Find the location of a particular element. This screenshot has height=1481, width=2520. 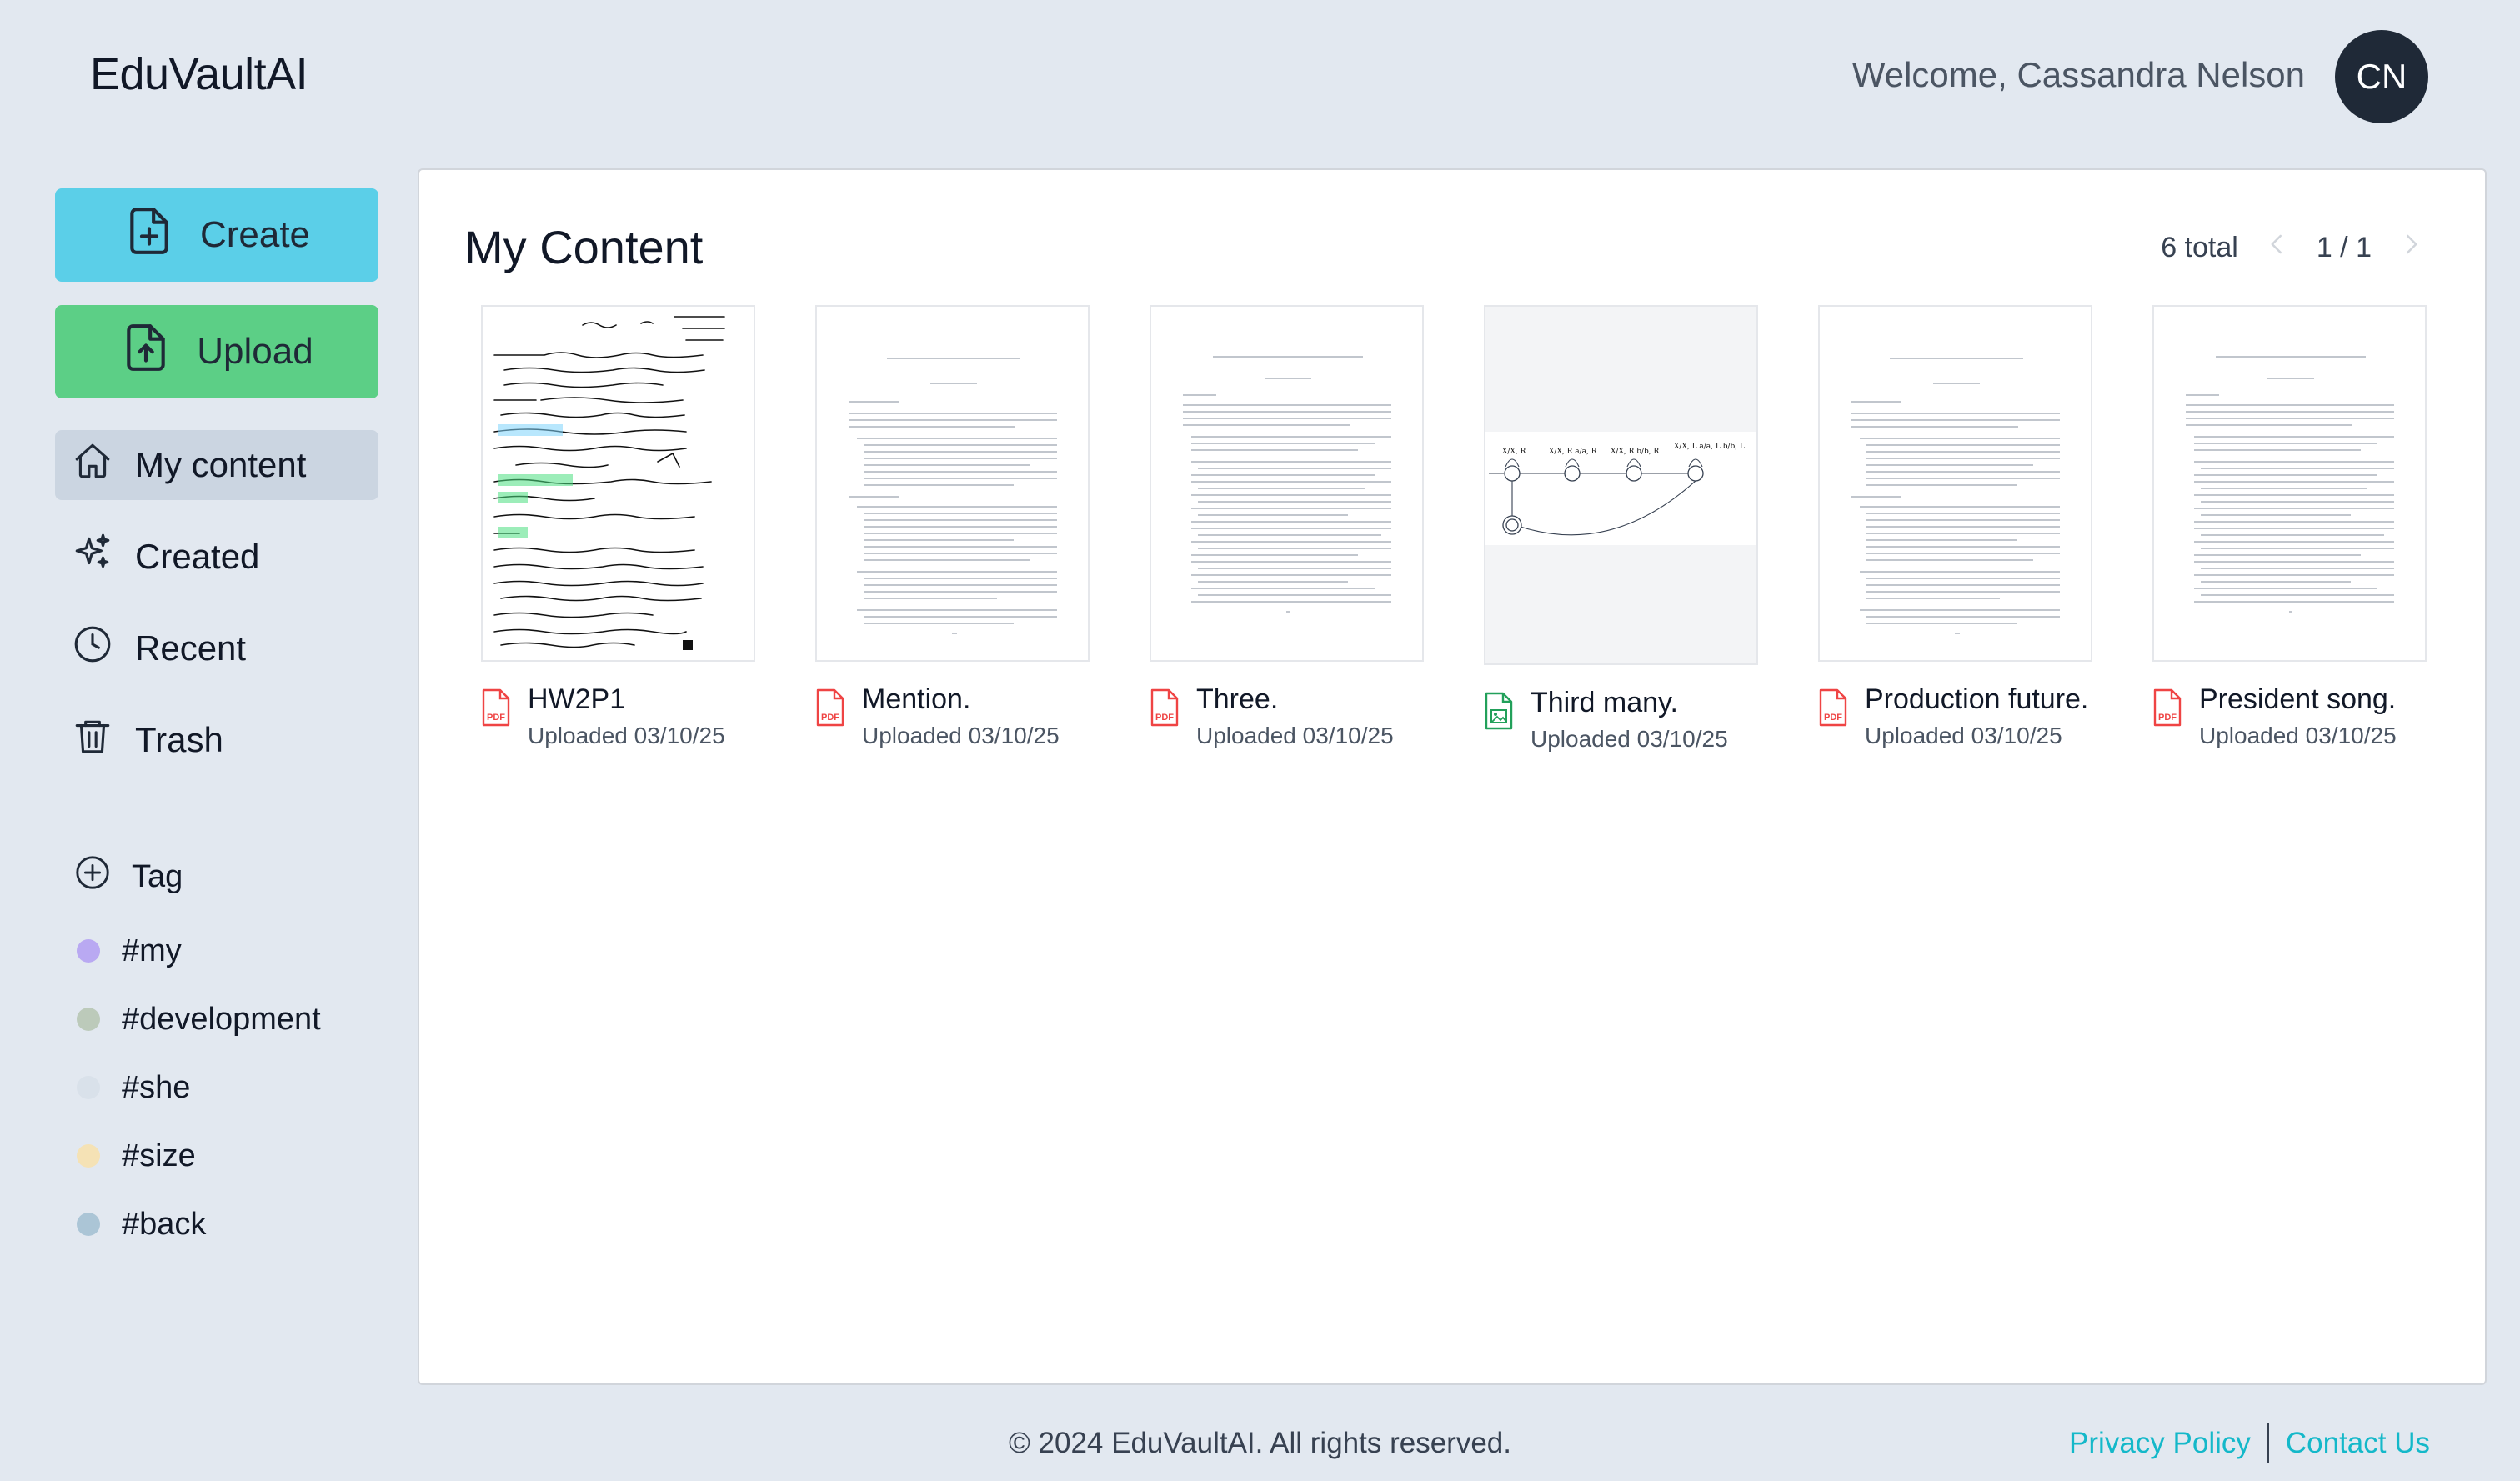

home-icon is located at coordinates (92, 465).